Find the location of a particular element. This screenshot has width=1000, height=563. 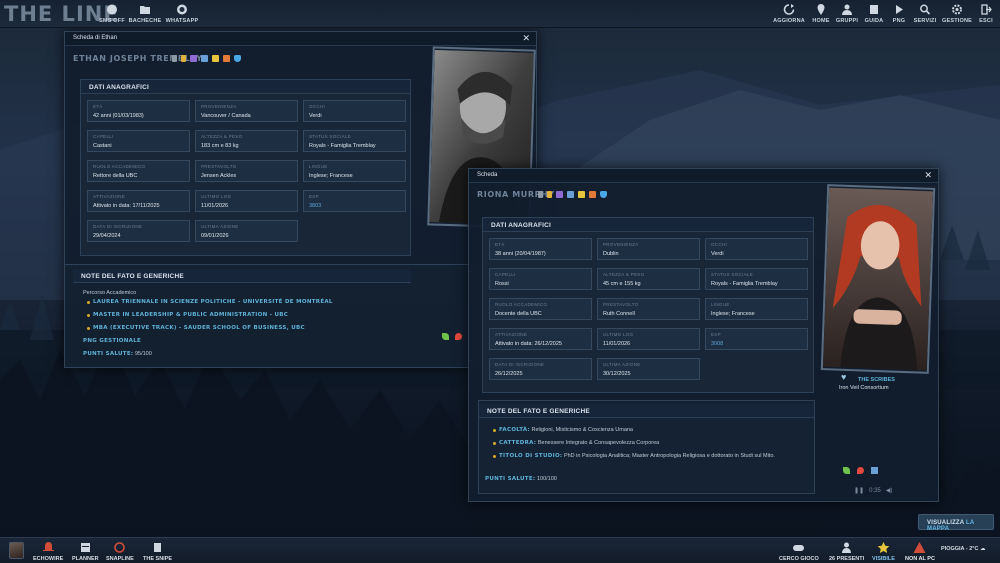

info-field: RUOLO ACCADEMICO Docente della UBC is located at coordinates (540, 309).